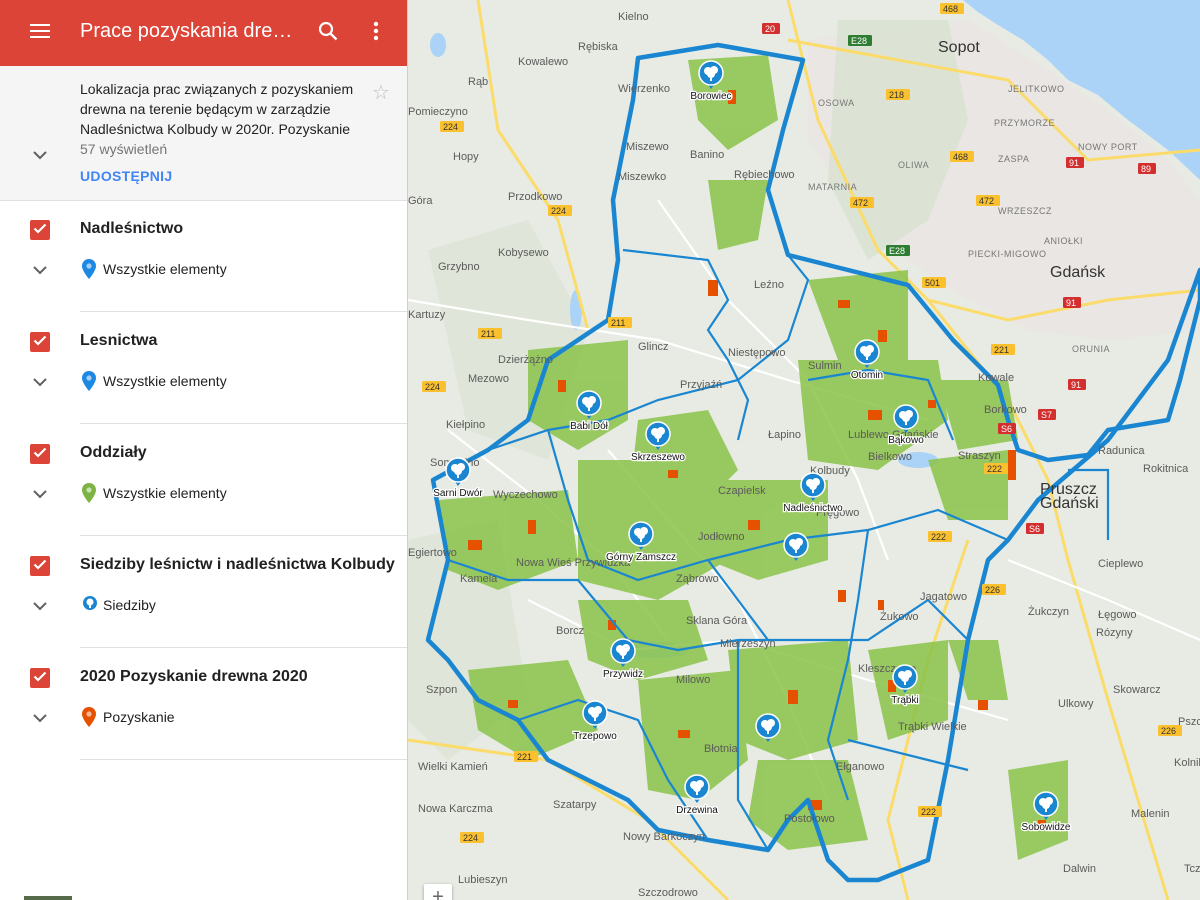 The image size is (1200, 900). I want to click on layer-name: Siedziby leśnictw i nadleśnictwa Kolbudy, so click(237, 564).